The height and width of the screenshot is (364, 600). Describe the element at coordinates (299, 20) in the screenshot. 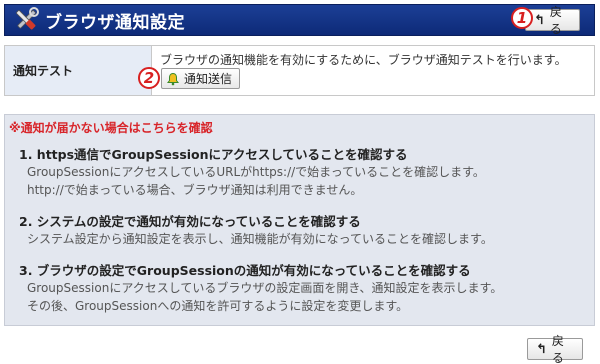

I see `page-header: ブラウザ通知設定 ↰ 戻る` at that location.